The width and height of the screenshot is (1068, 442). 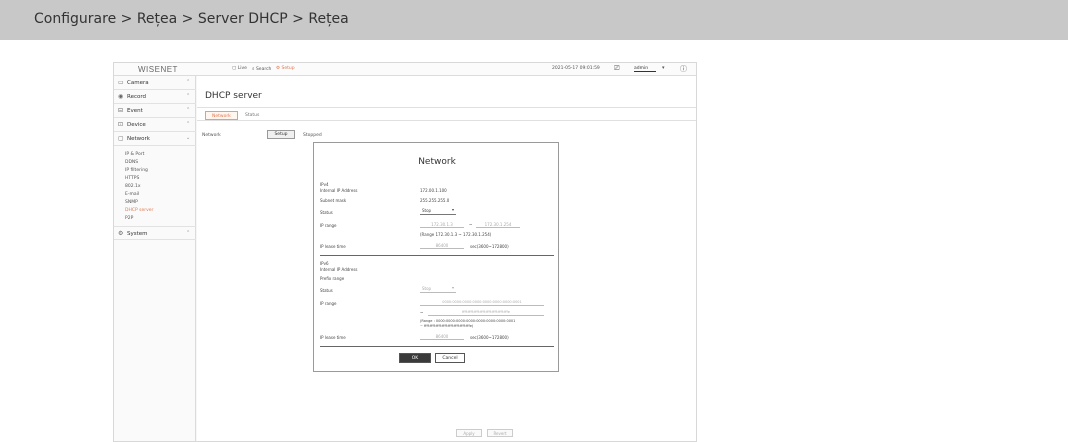 What do you see at coordinates (437, 346) in the screenshot?
I see `buttons-divider` at bounding box center [437, 346].